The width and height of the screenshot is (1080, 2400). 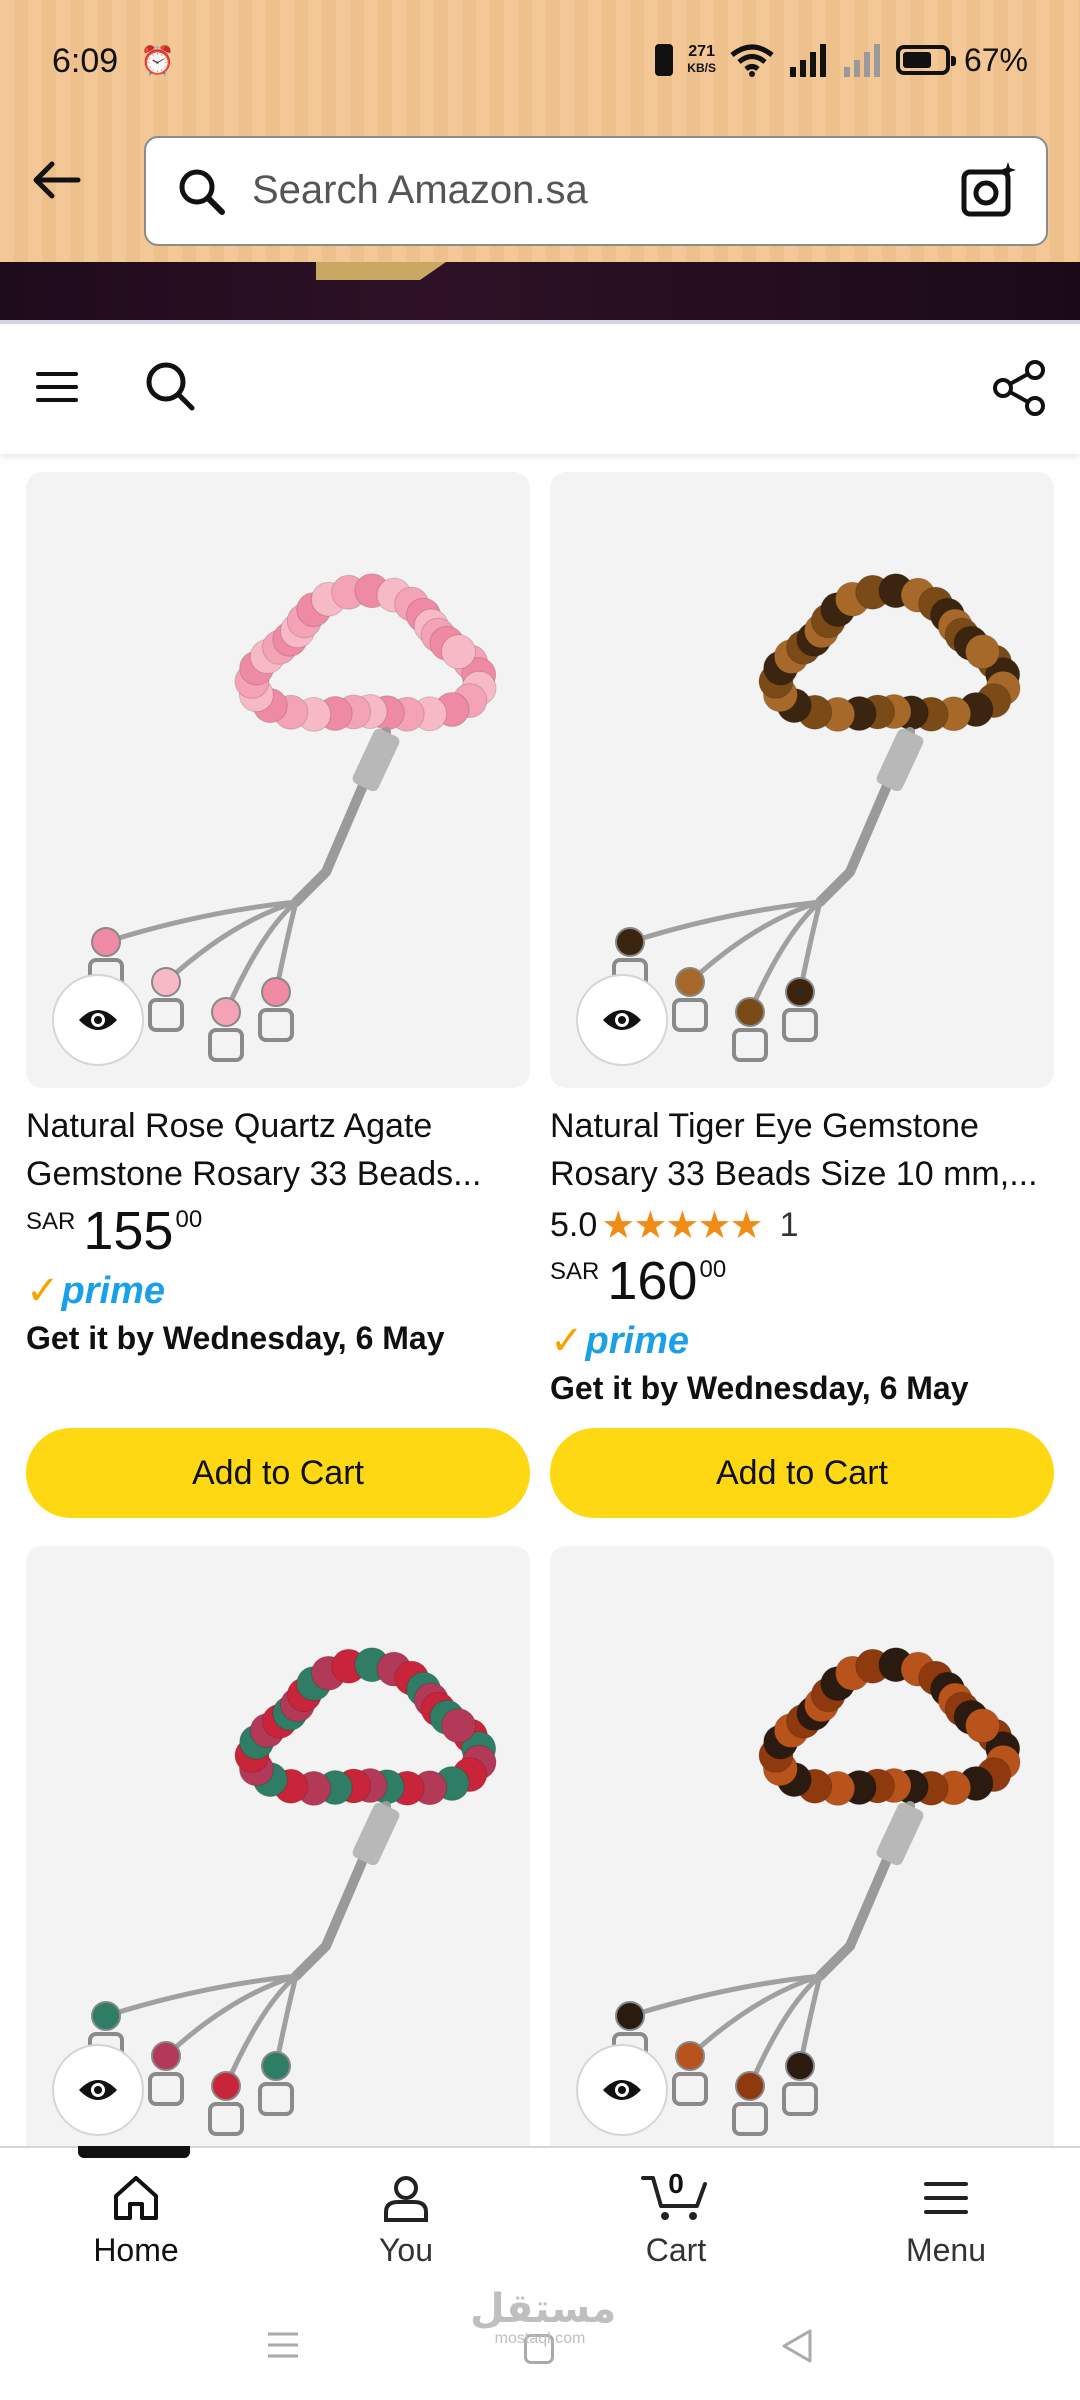 I want to click on recent-apps-icon, so click(x=283, y=2347).